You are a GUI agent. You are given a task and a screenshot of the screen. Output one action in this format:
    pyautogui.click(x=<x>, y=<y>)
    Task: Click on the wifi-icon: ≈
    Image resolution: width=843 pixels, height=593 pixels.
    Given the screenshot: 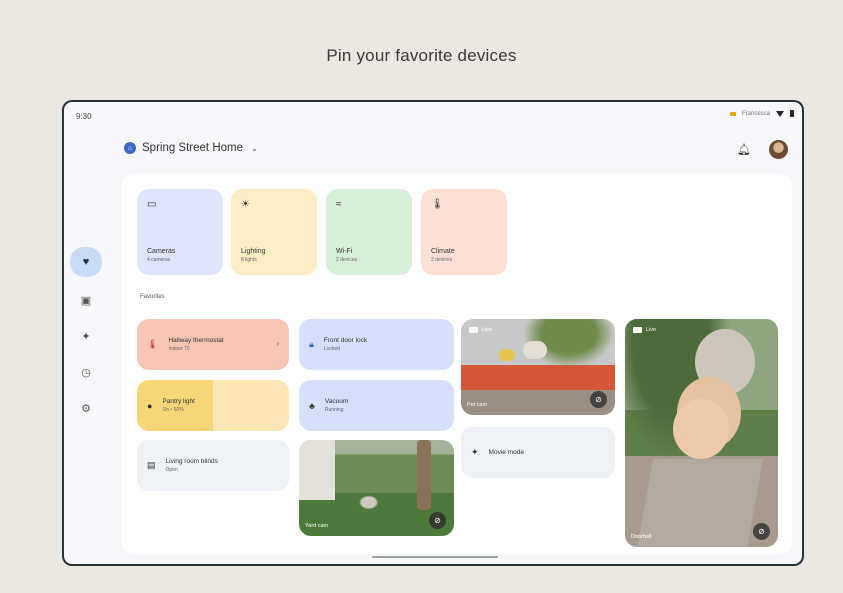 What is the action you would take?
    pyautogui.click(x=339, y=204)
    